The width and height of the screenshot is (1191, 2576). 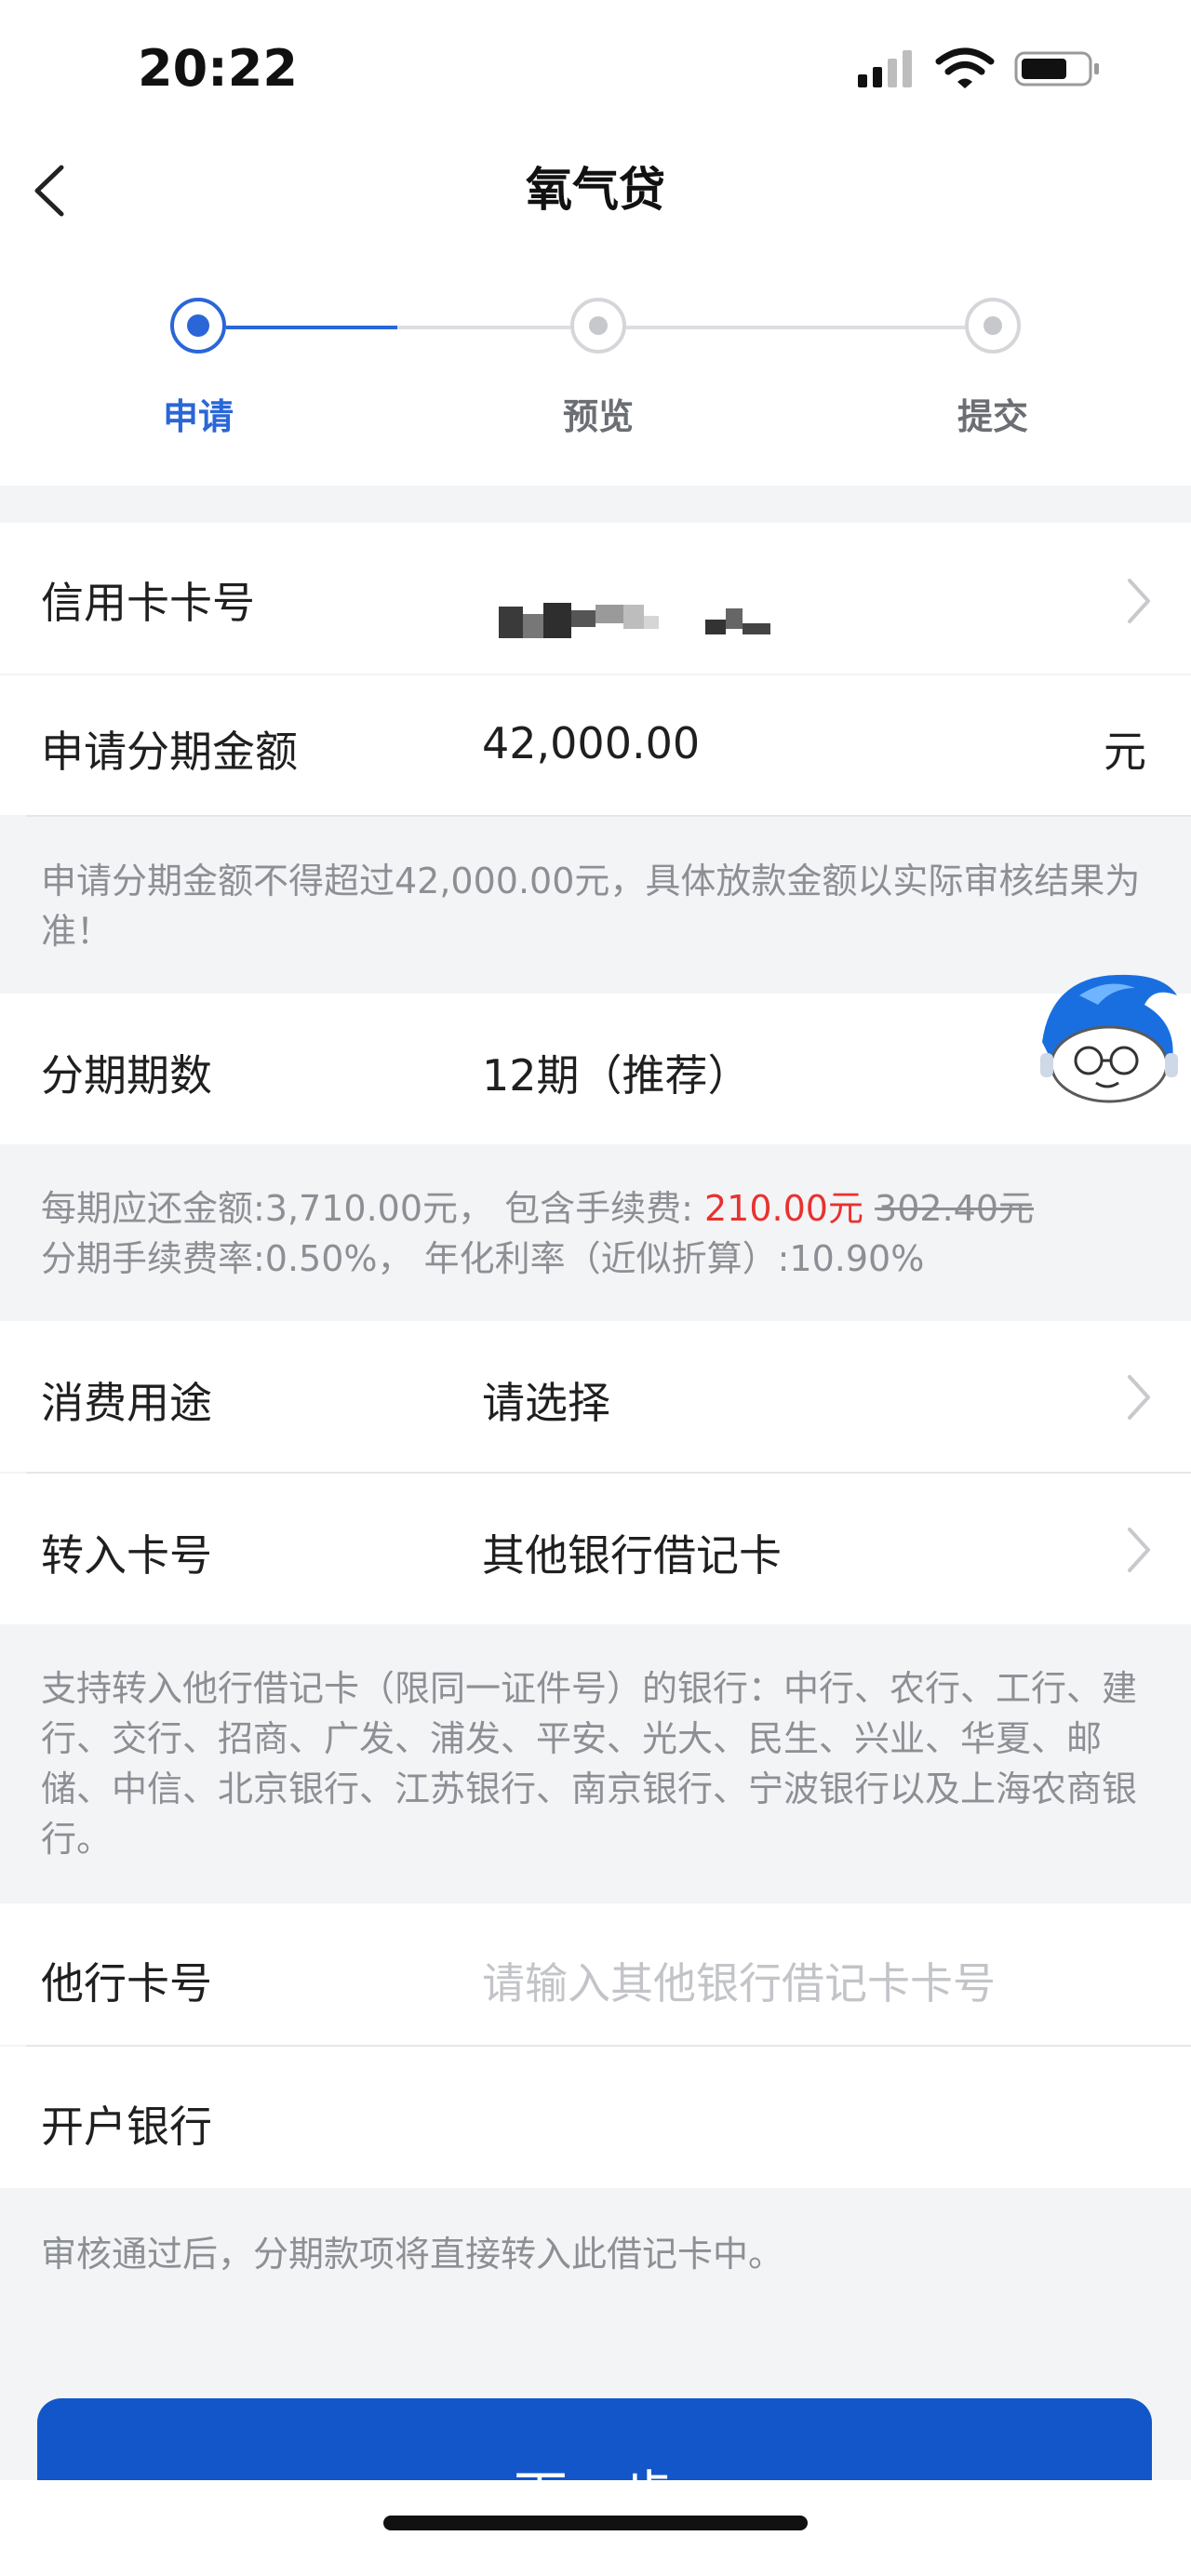 I want to click on amount-unit: 元, so click(x=1125, y=752).